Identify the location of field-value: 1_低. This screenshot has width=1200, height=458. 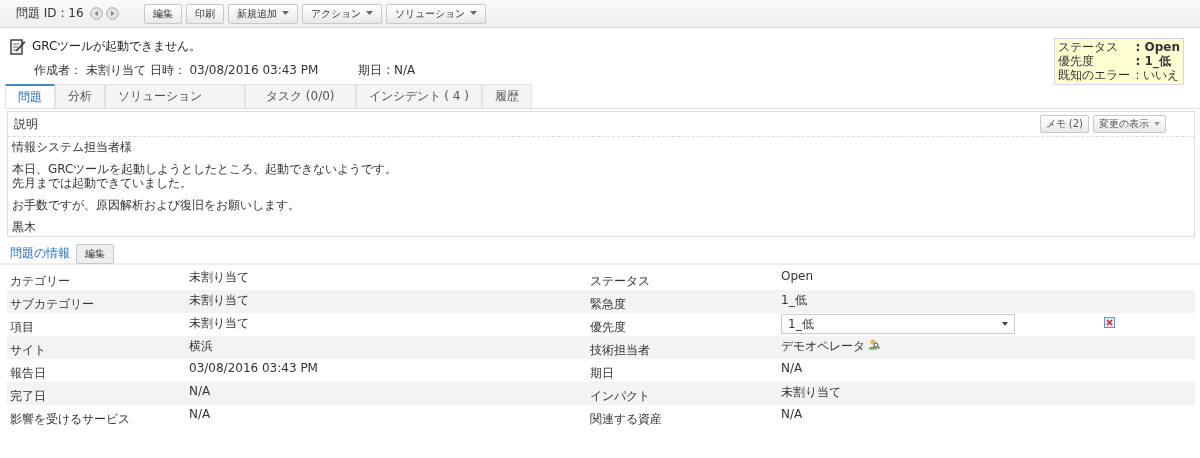
(794, 300).